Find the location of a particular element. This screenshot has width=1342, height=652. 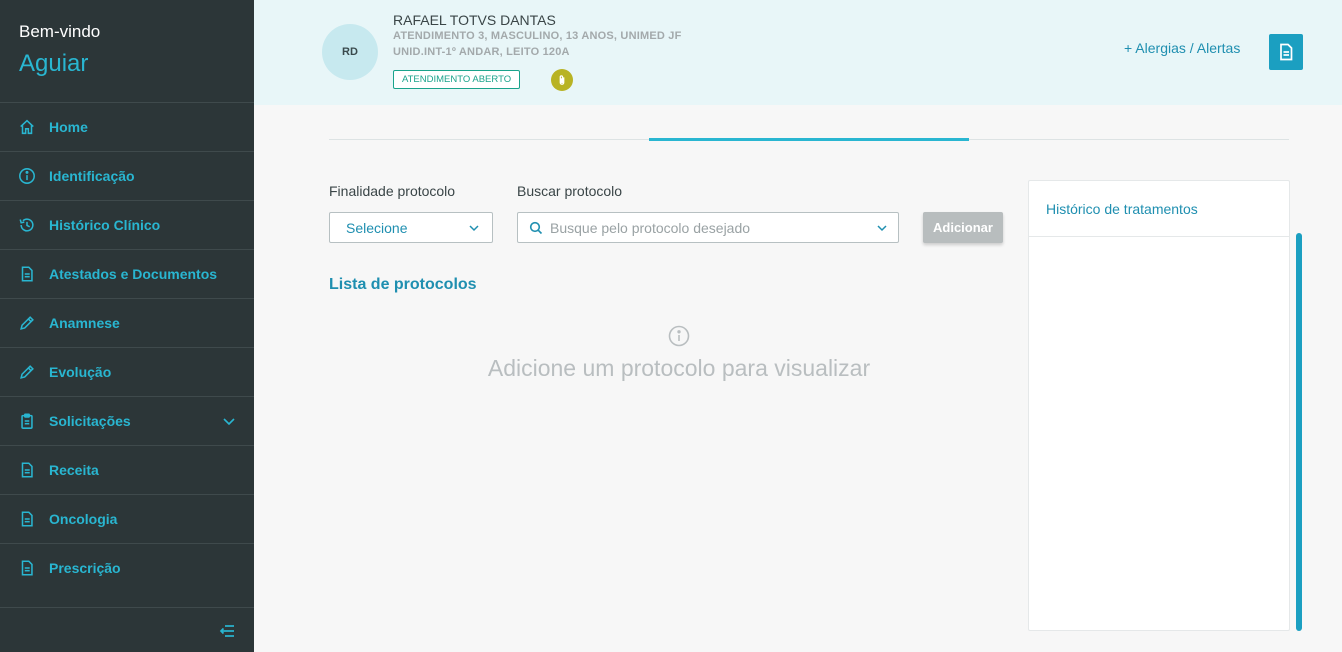

sidebar-item-receita: Receita is located at coordinates (127, 469).